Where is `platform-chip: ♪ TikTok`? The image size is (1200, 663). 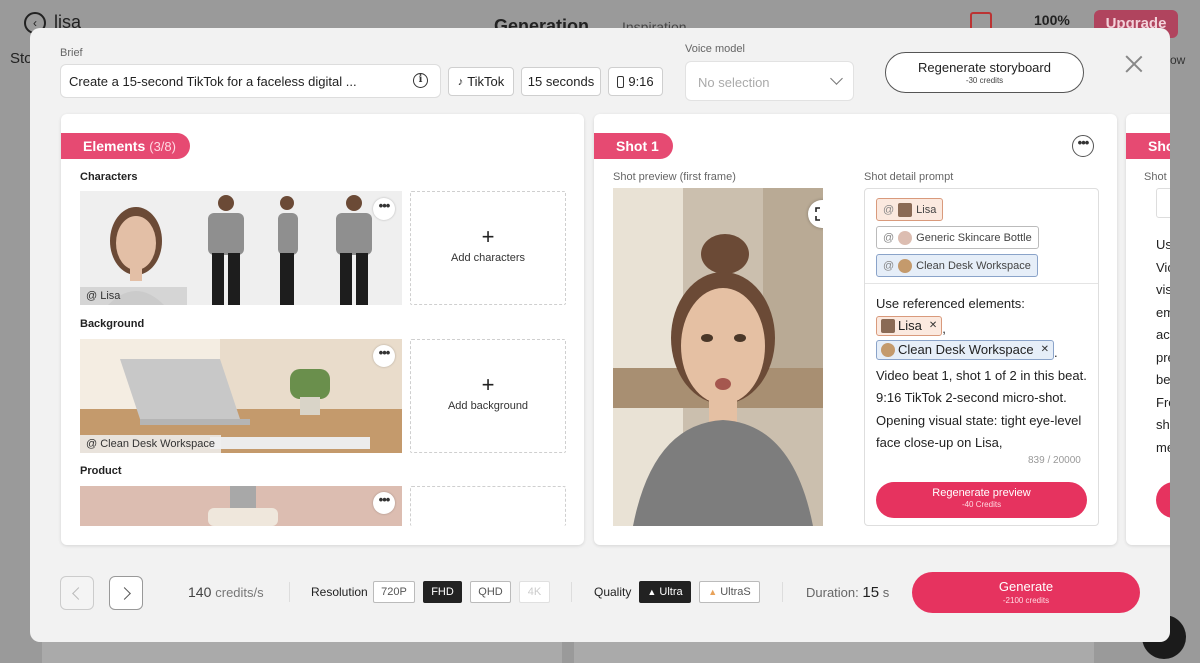
platform-chip: ♪ TikTok is located at coordinates (481, 81).